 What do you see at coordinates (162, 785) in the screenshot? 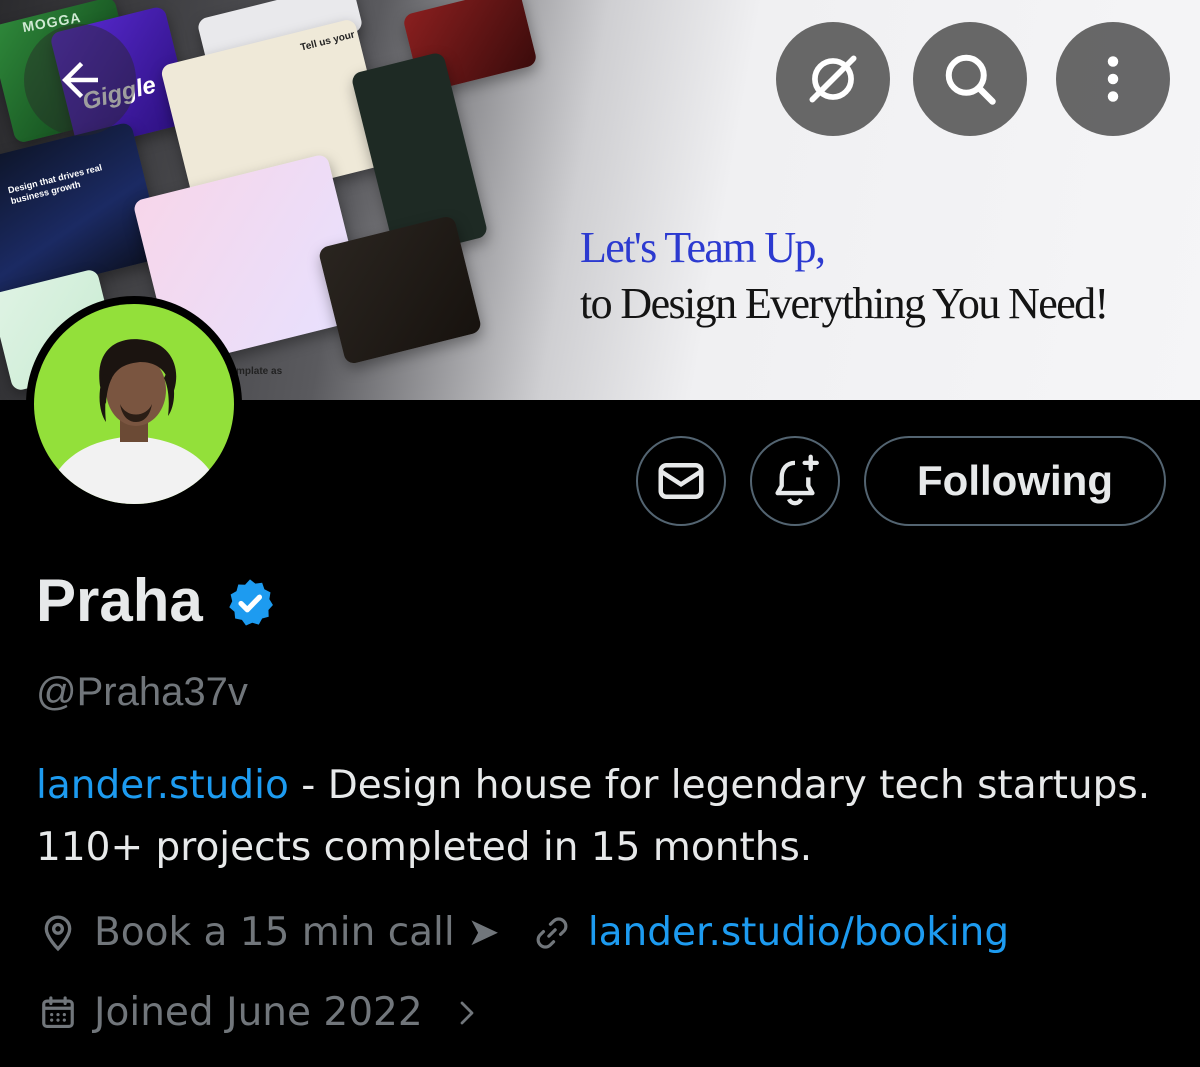
I see `bio-link: lander.studio` at bounding box center [162, 785].